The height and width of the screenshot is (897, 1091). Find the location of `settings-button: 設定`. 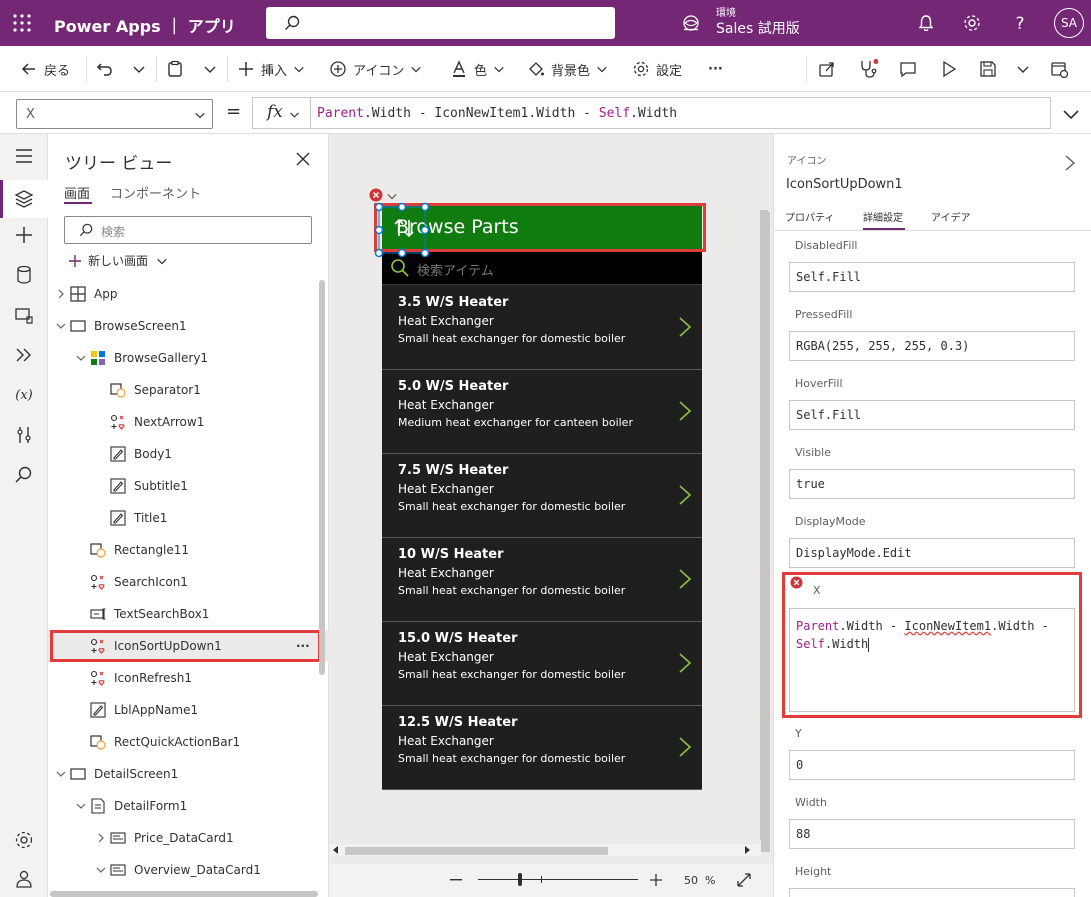

settings-button: 設定 is located at coordinates (657, 69).